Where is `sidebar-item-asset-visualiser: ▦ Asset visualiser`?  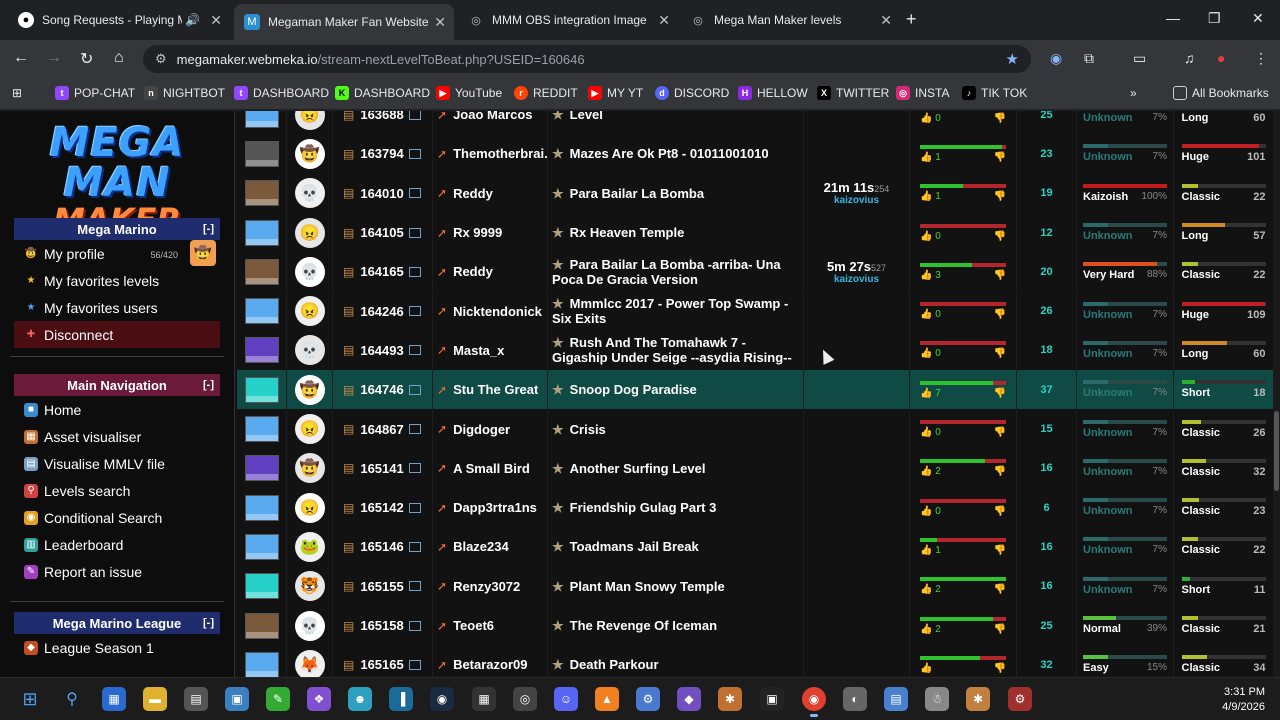
sidebar-item-asset-visualiser: ▦ Asset visualiser is located at coordinates (117, 436).